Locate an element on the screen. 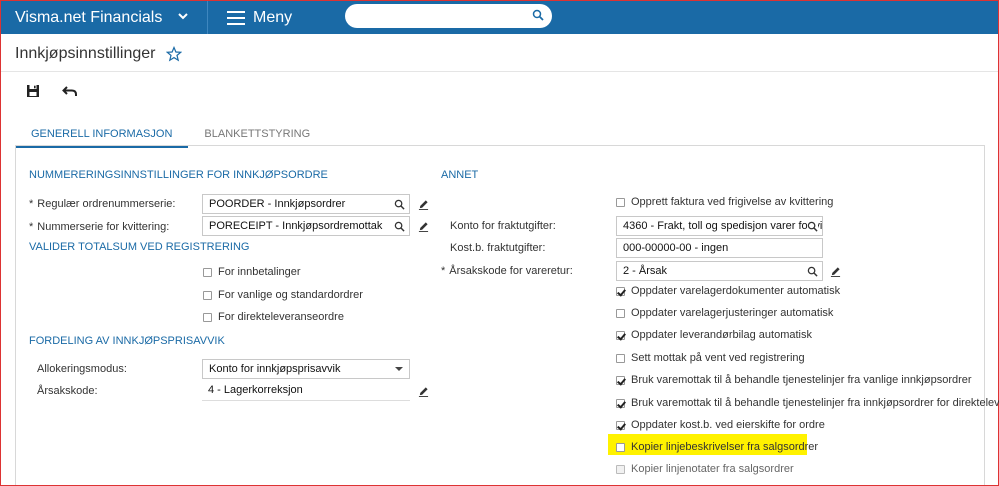 The height and width of the screenshot is (486, 999). checkbox-option-8: Kopier linjebeskrivelser fra salgsordrer is located at coordinates (717, 447).